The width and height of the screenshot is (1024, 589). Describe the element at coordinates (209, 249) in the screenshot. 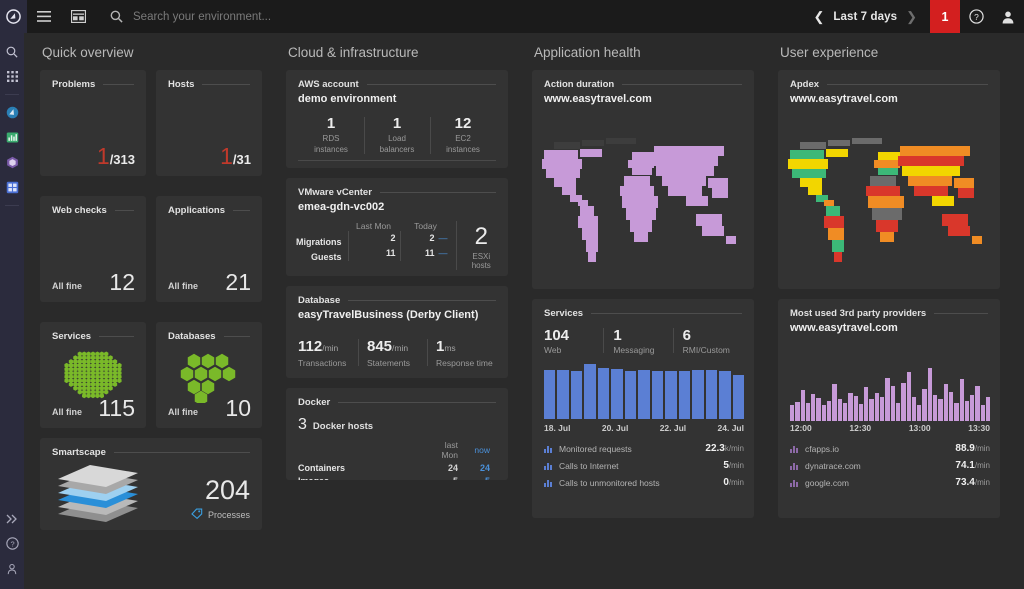

I see `tile-applications: Applications All fine 21` at that location.